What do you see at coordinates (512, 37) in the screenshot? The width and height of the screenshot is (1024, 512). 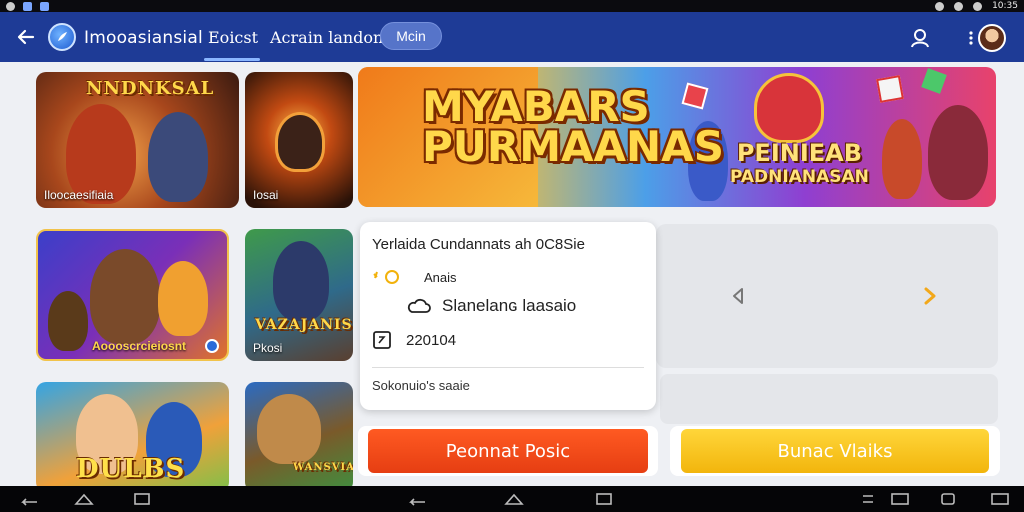 I see `app-bar: Imooasiansial Eoicst Acrain landon Mcin` at bounding box center [512, 37].